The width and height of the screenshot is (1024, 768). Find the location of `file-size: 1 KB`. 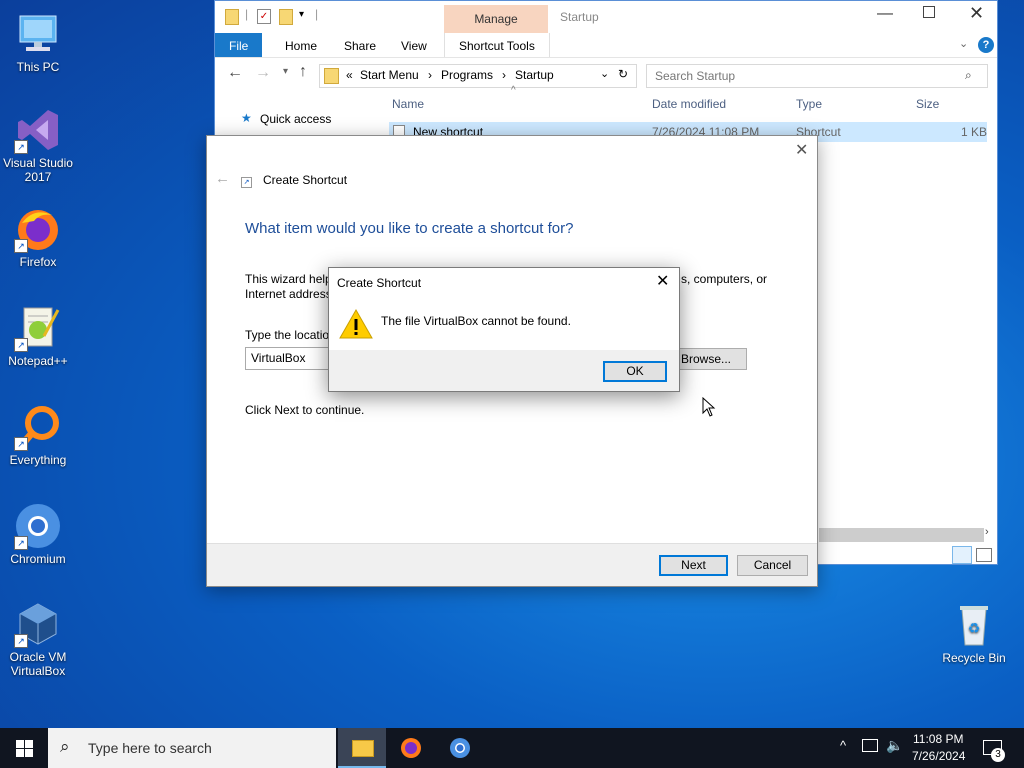

file-size: 1 KB is located at coordinates (974, 132).